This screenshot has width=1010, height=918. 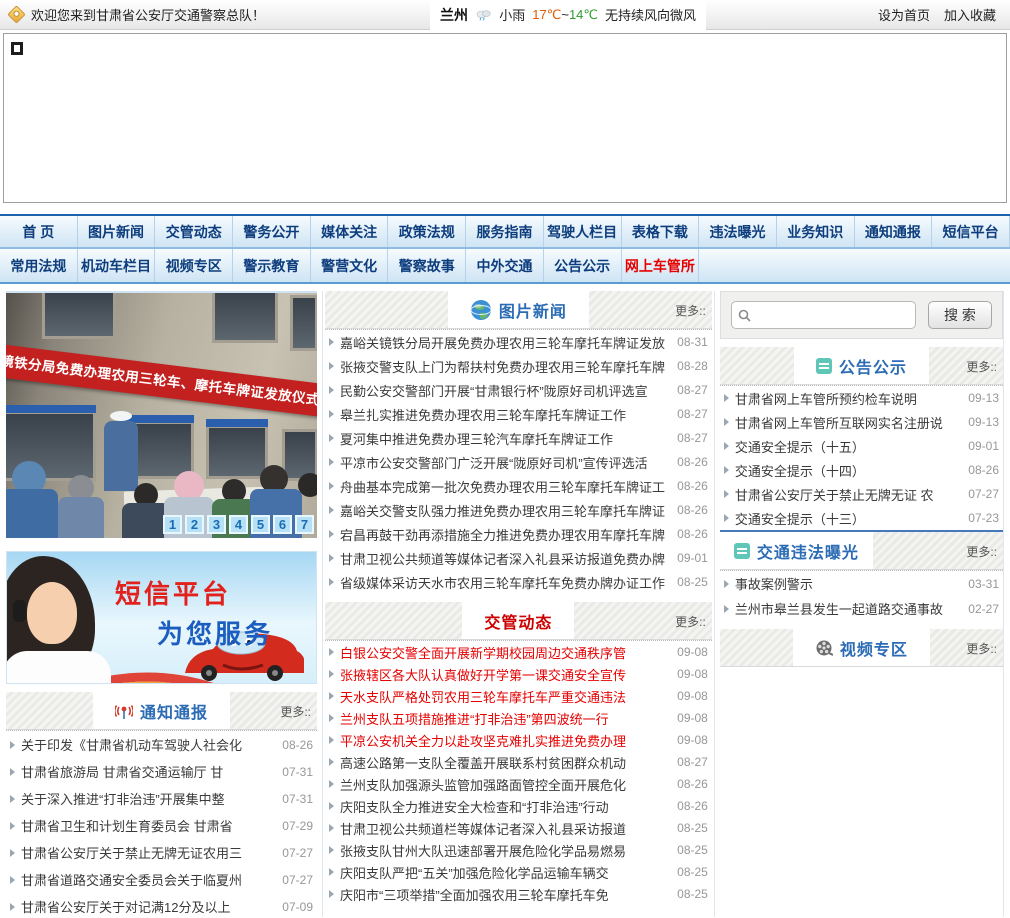 What do you see at coordinates (518, 558) in the screenshot?
I see `list-item: 甘肃卫视公共频道等媒体记者深入礼县采访报道免费办牌 09-01` at bounding box center [518, 558].